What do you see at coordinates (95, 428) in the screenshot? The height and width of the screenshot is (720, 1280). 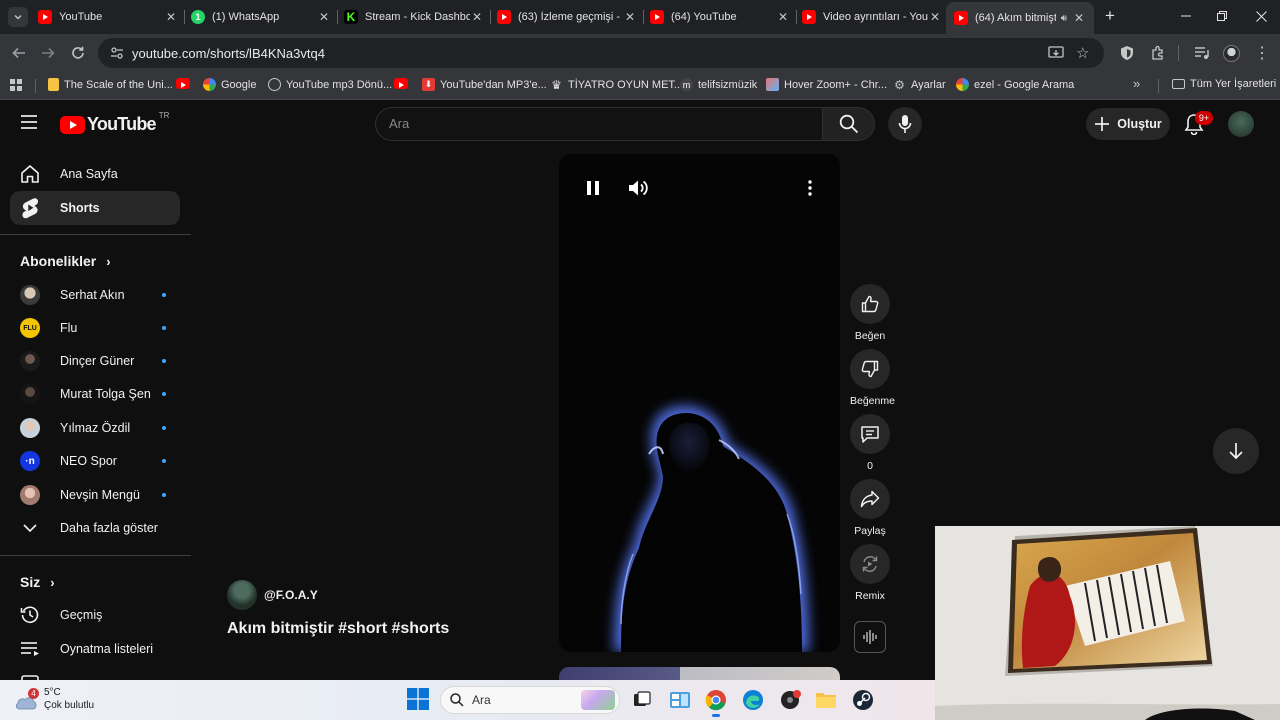 I see `sidebar-subscription-yilmaz-ozdil: Yılmaz Özdil` at bounding box center [95, 428].